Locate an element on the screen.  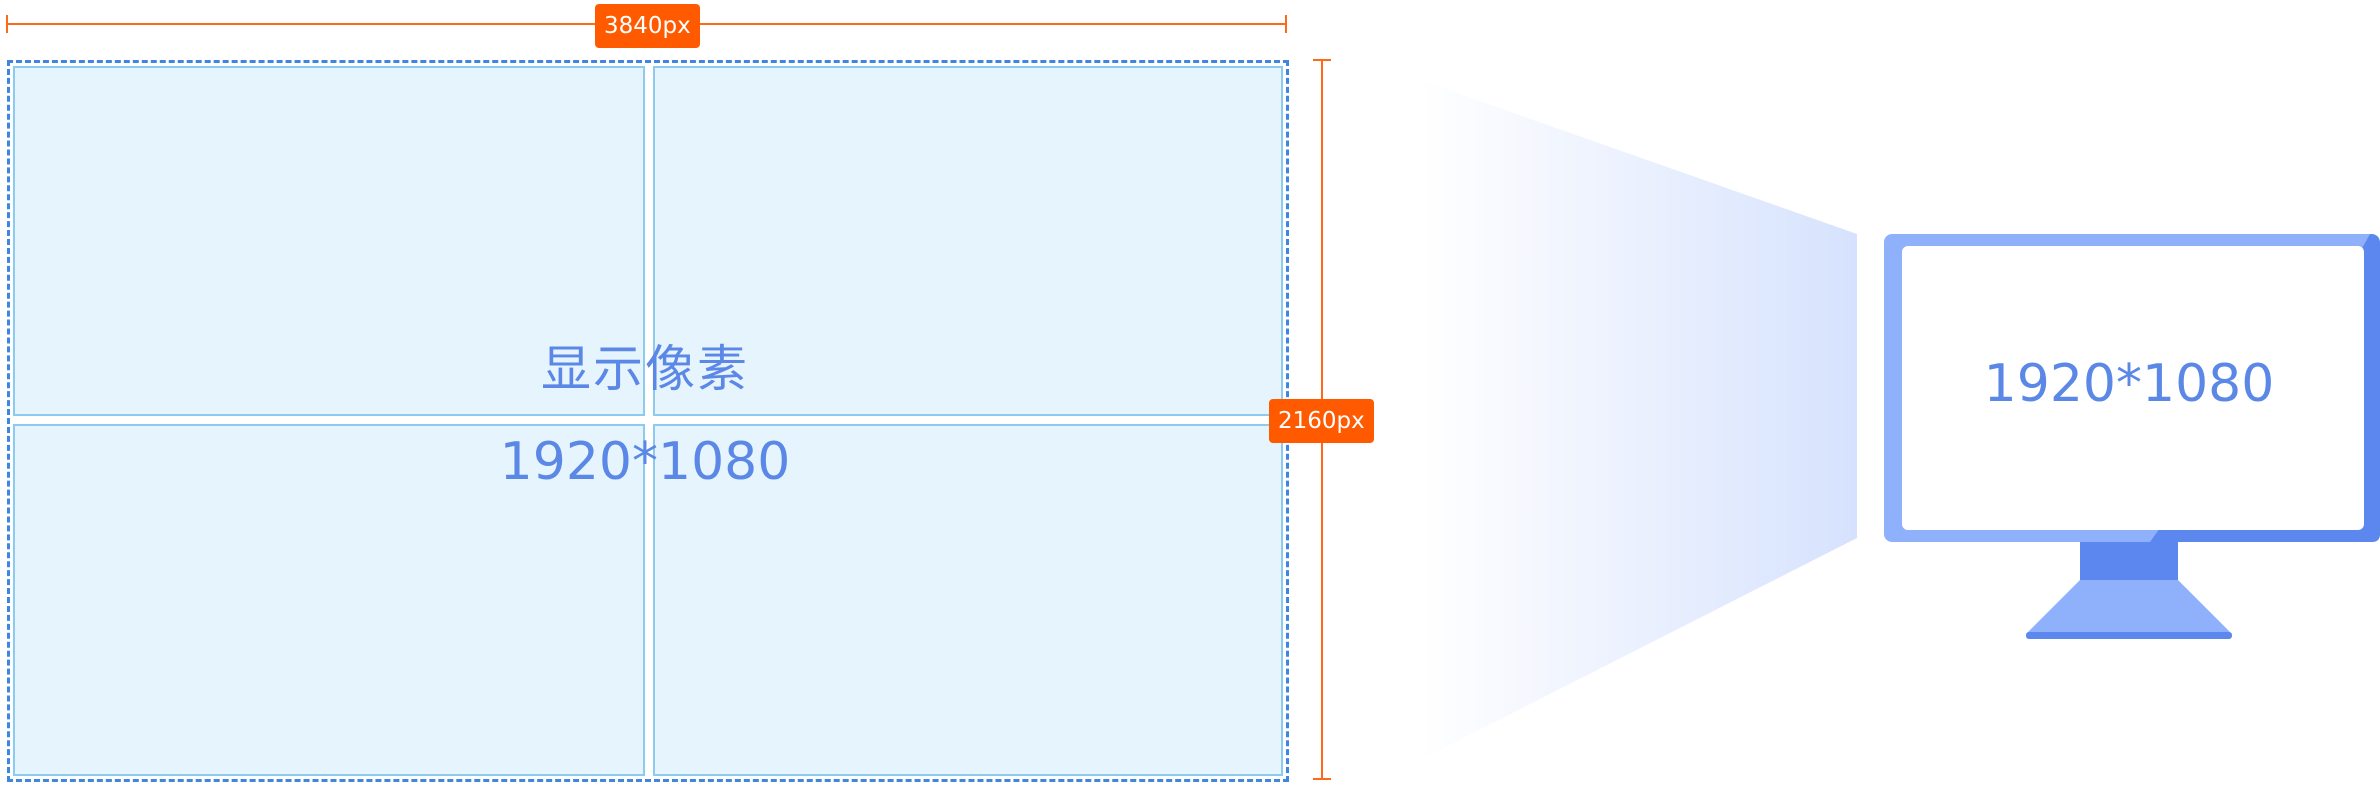
monitor-icon is located at coordinates (2132, 436).